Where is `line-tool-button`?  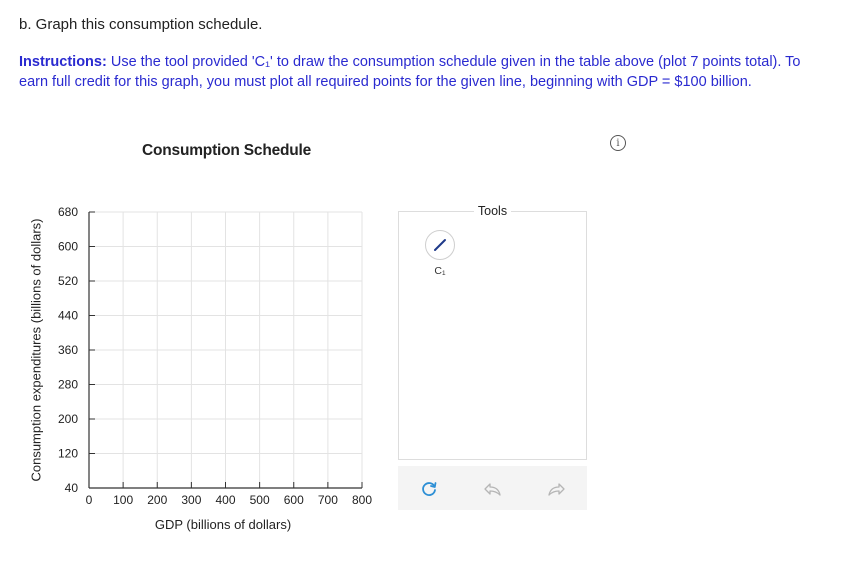
line-tool-button is located at coordinates (440, 245).